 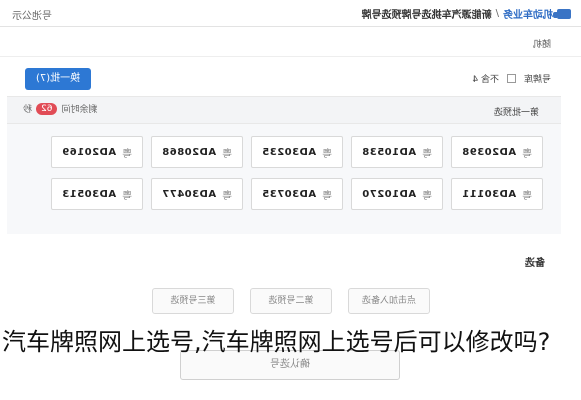 What do you see at coordinates (426, 15) in the screenshot?
I see `breadcrumb-page: 新能源汽车挑选号牌预选号牌` at bounding box center [426, 15].